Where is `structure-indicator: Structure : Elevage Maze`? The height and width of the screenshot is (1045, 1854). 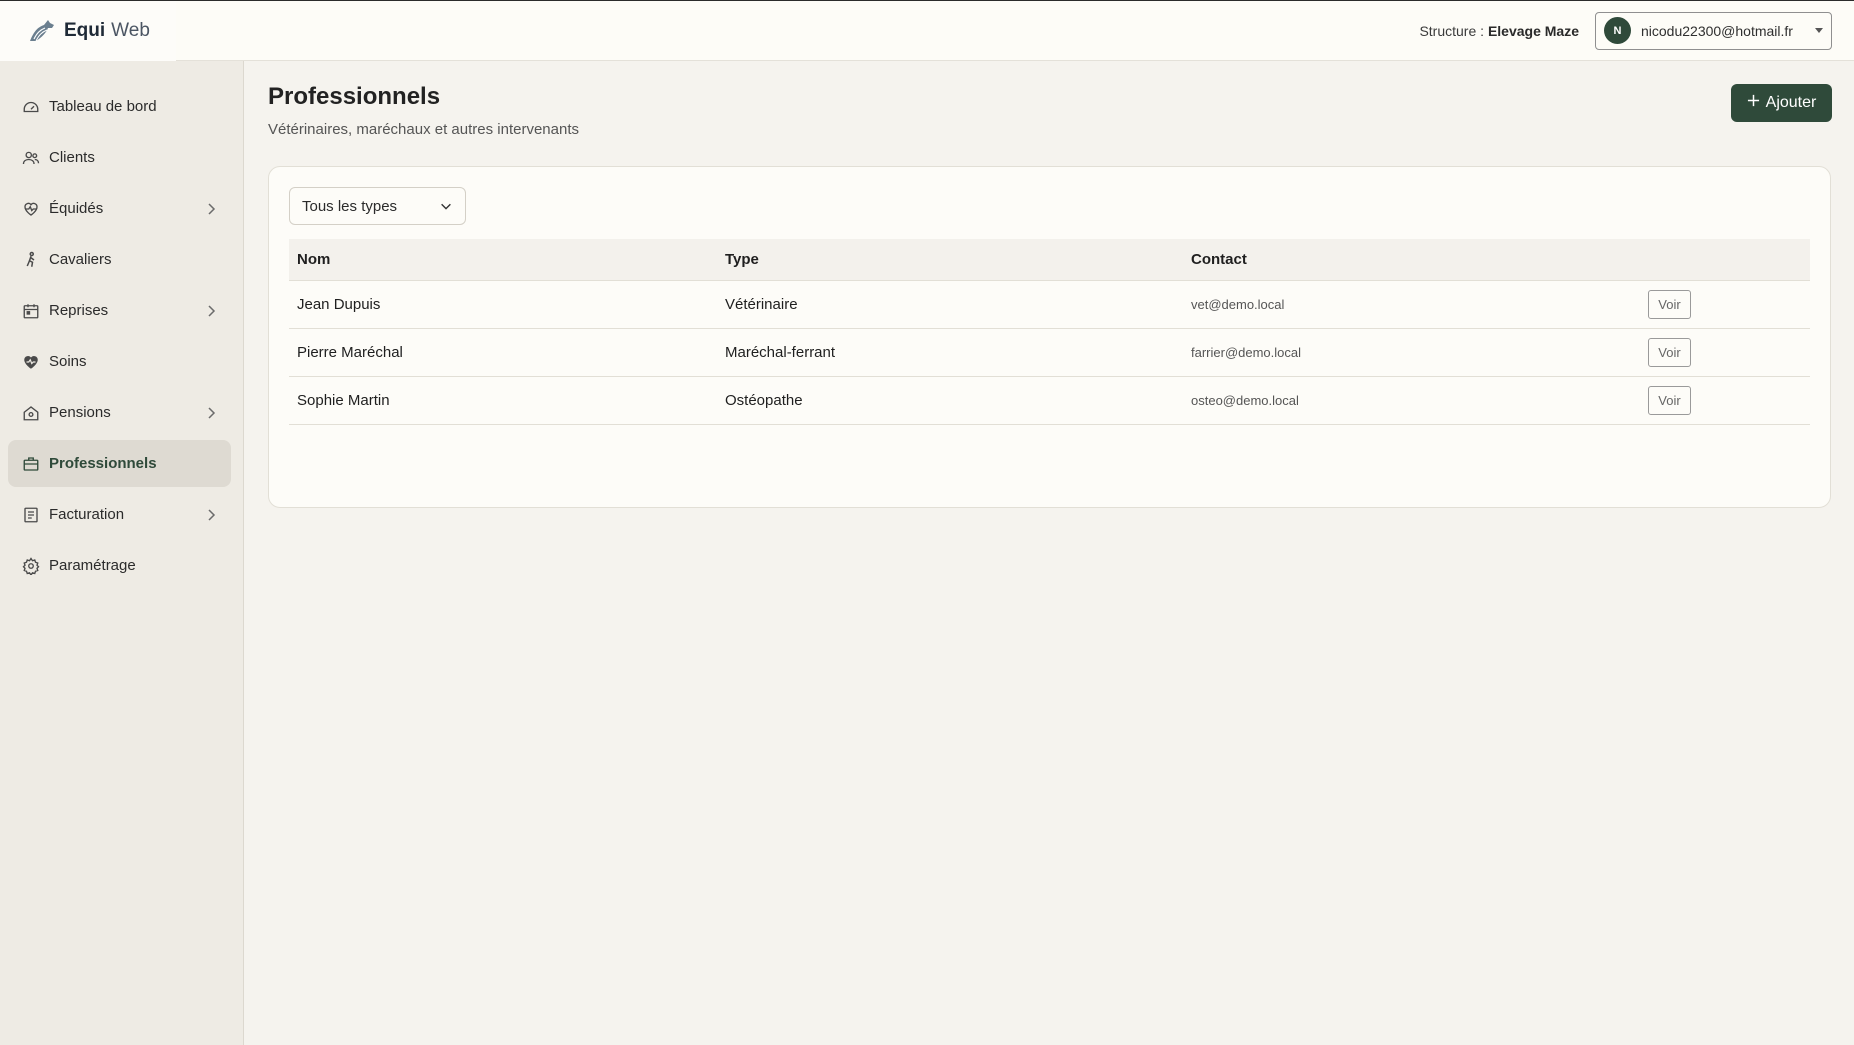
structure-indicator: Structure : Elevage Maze is located at coordinates (1499, 31).